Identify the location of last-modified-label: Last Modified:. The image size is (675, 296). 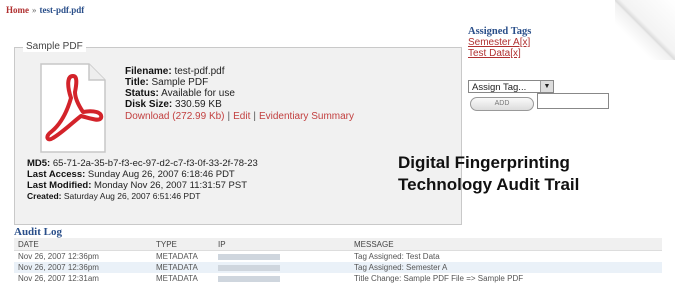
(59, 185).